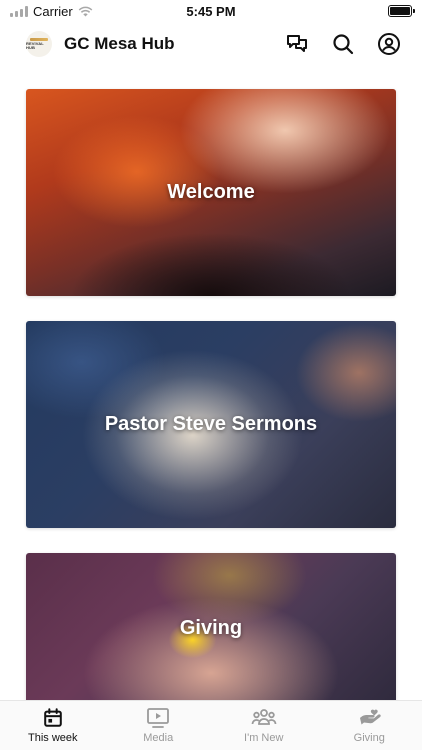  I want to click on tab-bar: This week Media I'm New Giving, so click(211, 725).